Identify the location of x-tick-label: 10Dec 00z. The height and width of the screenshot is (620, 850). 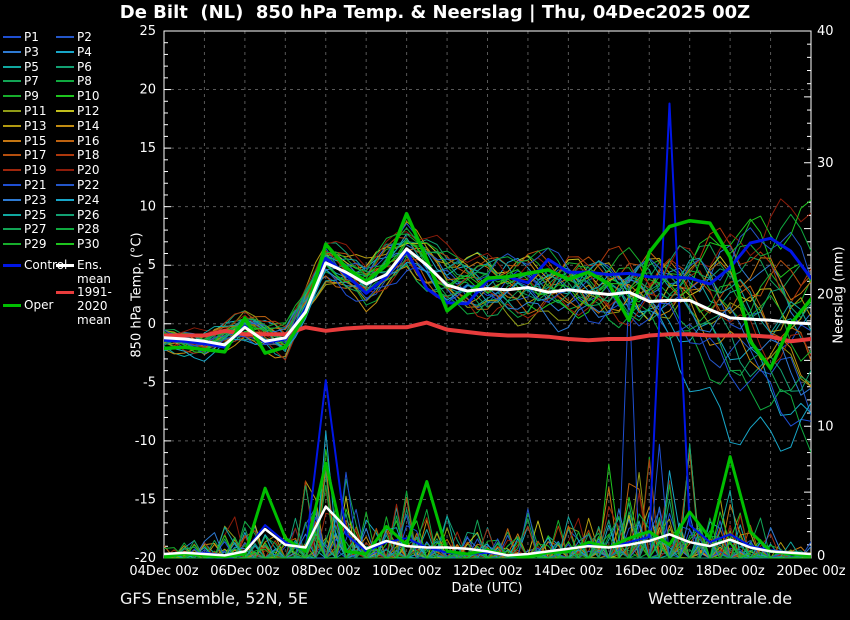
(406, 571).